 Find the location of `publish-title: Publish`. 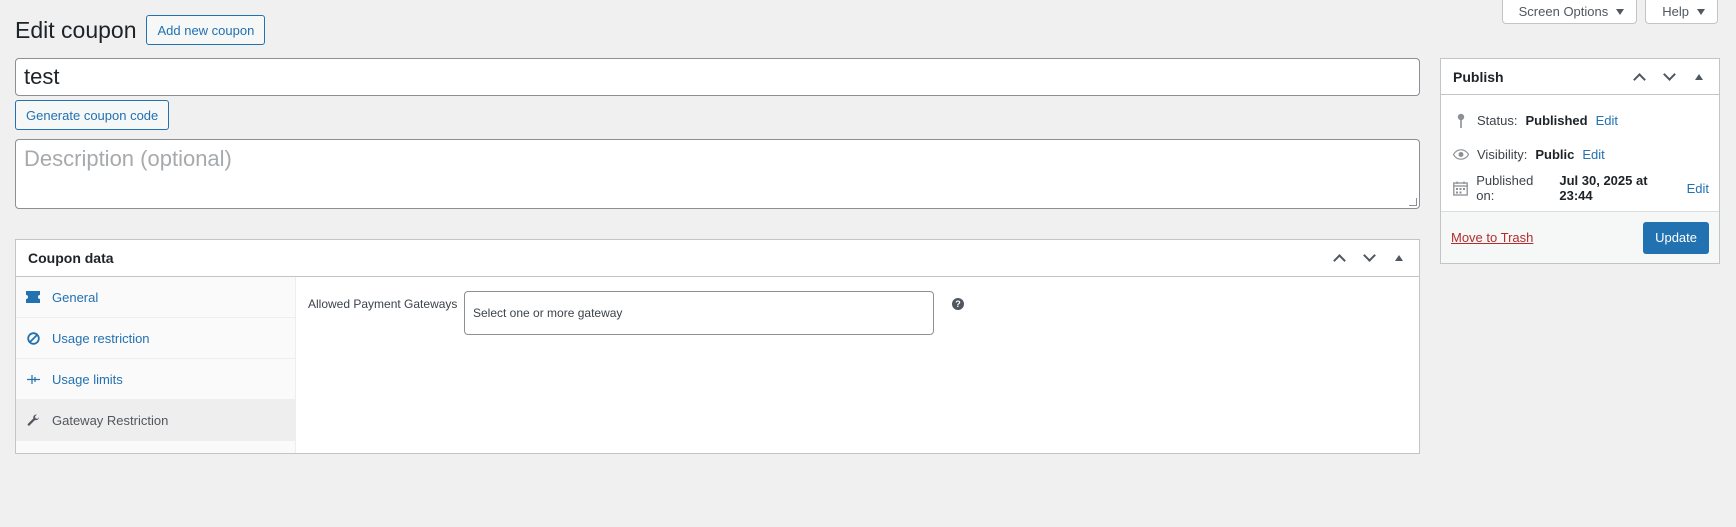

publish-title: Publish is located at coordinates (1478, 76).